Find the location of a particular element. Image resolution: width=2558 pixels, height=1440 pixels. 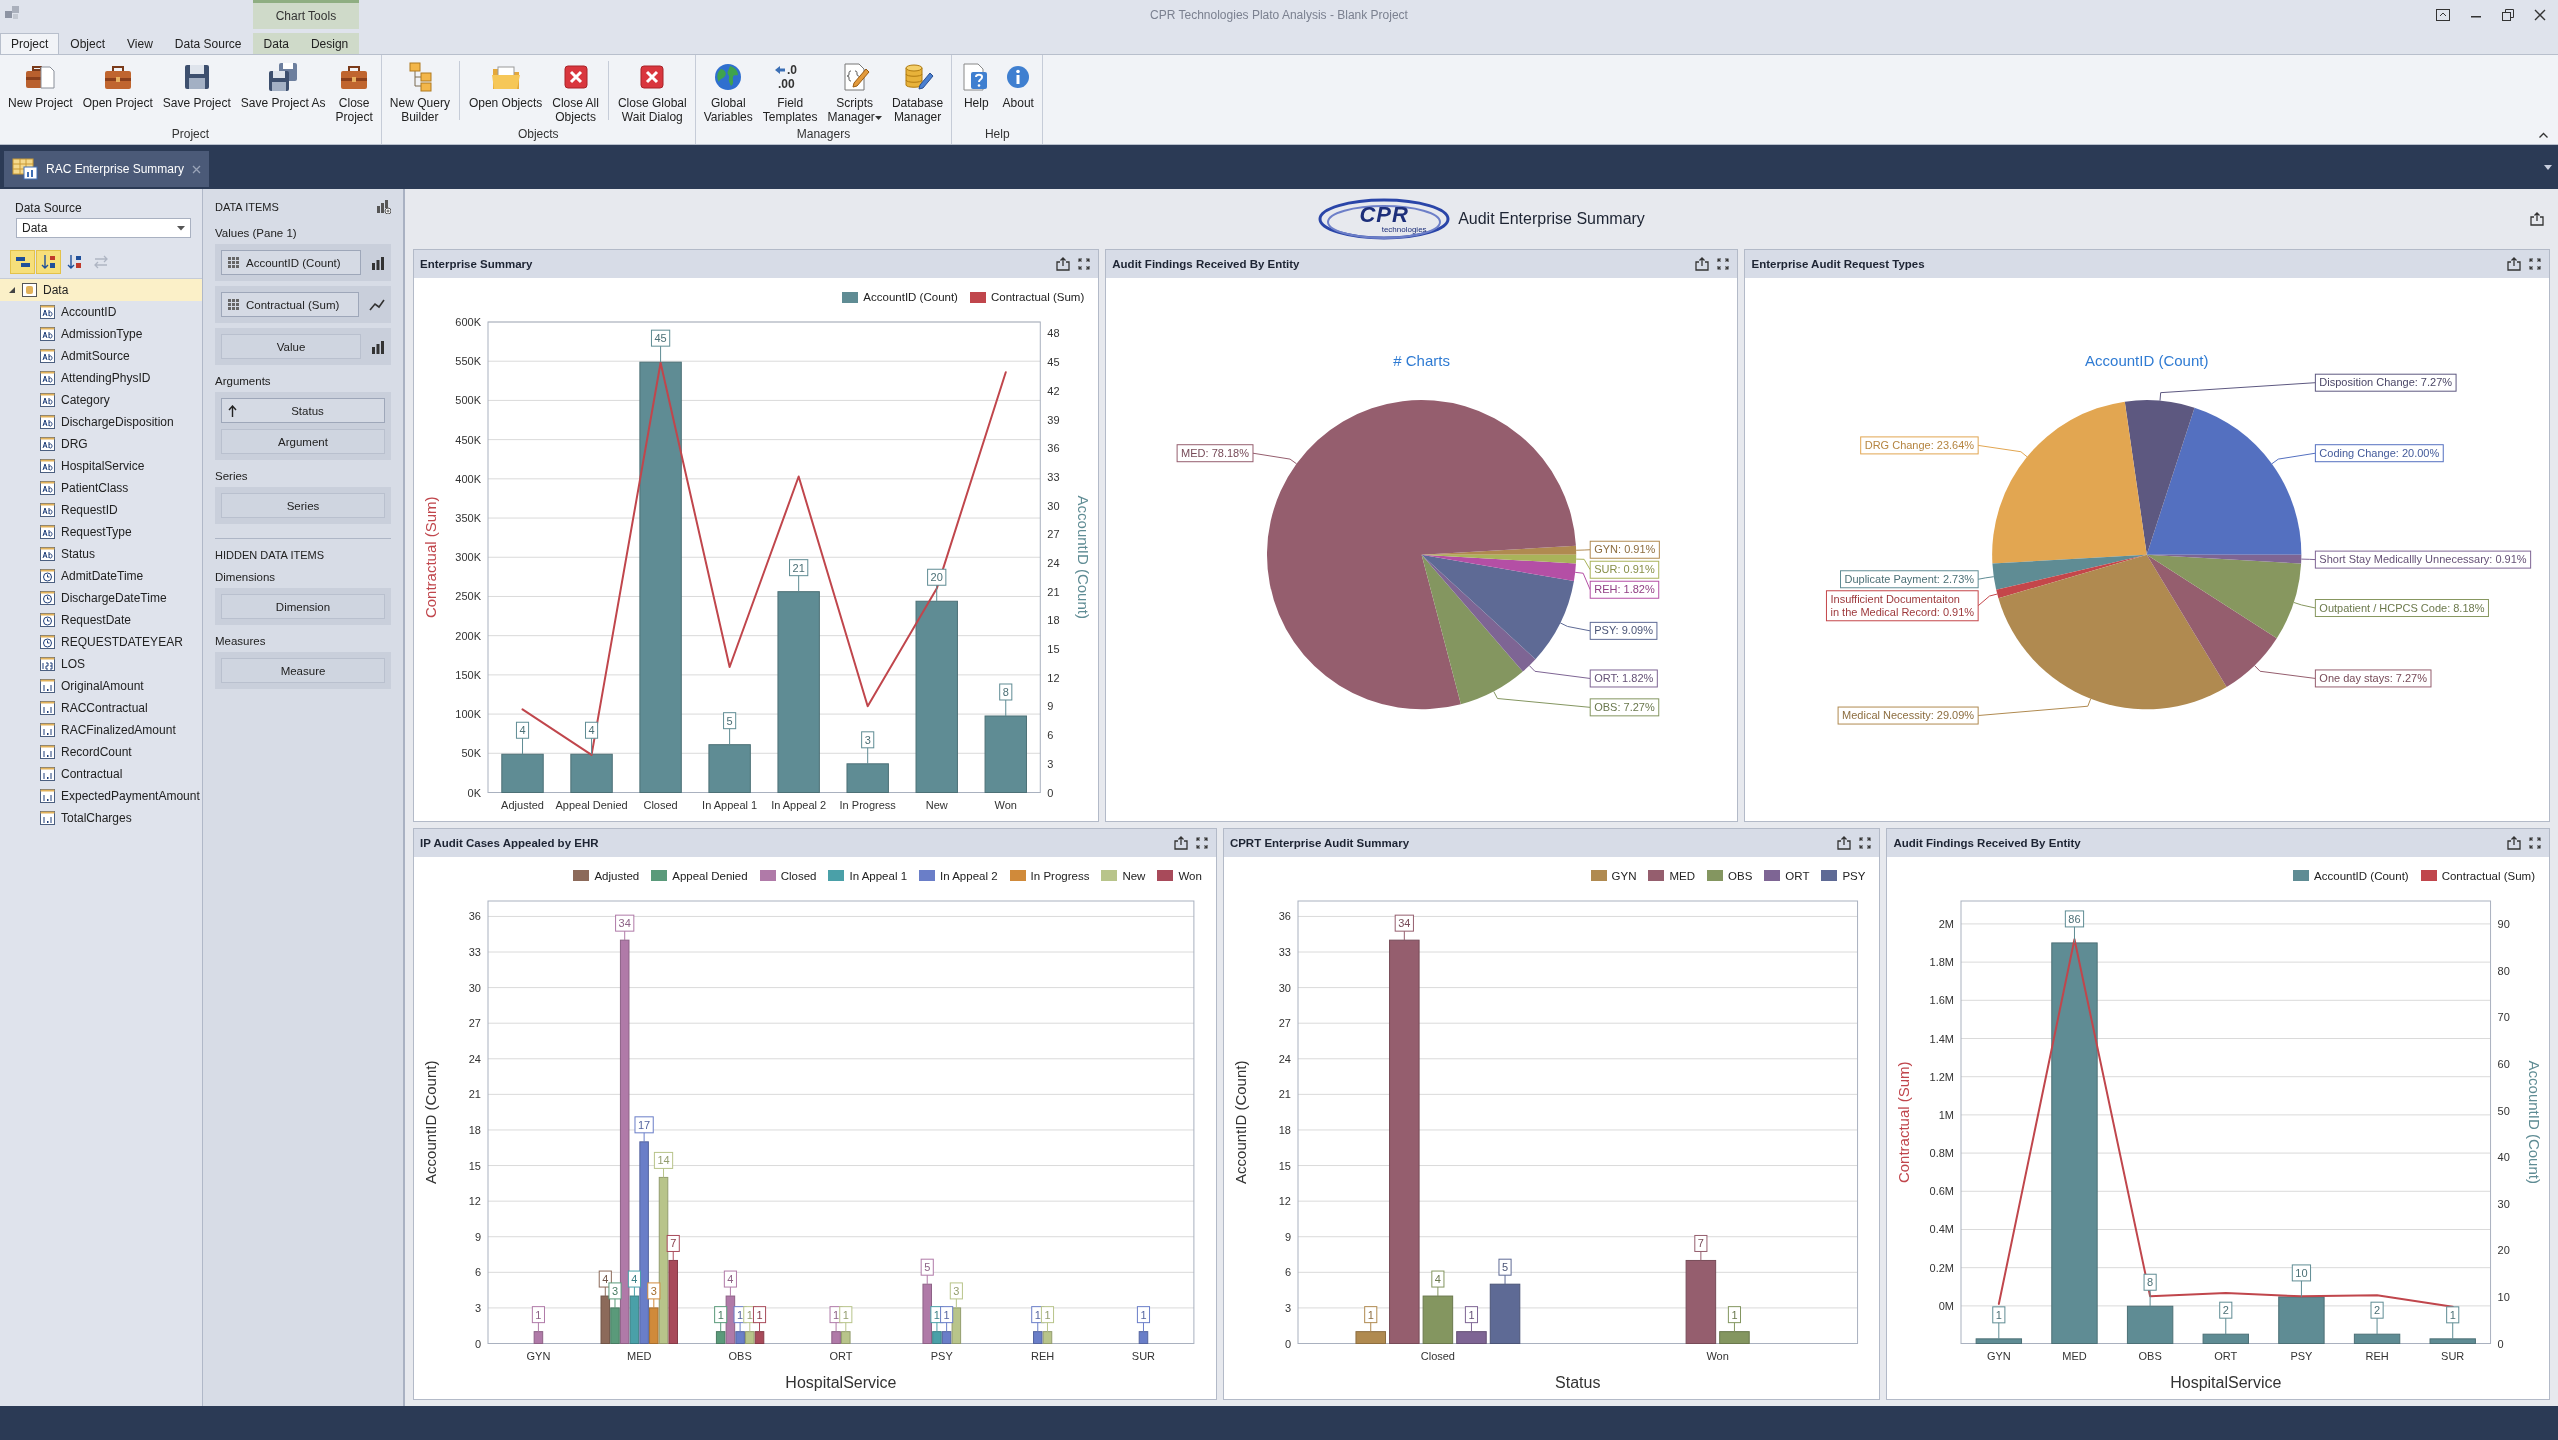

ribbon-button: Open Objects is located at coordinates (505, 85).